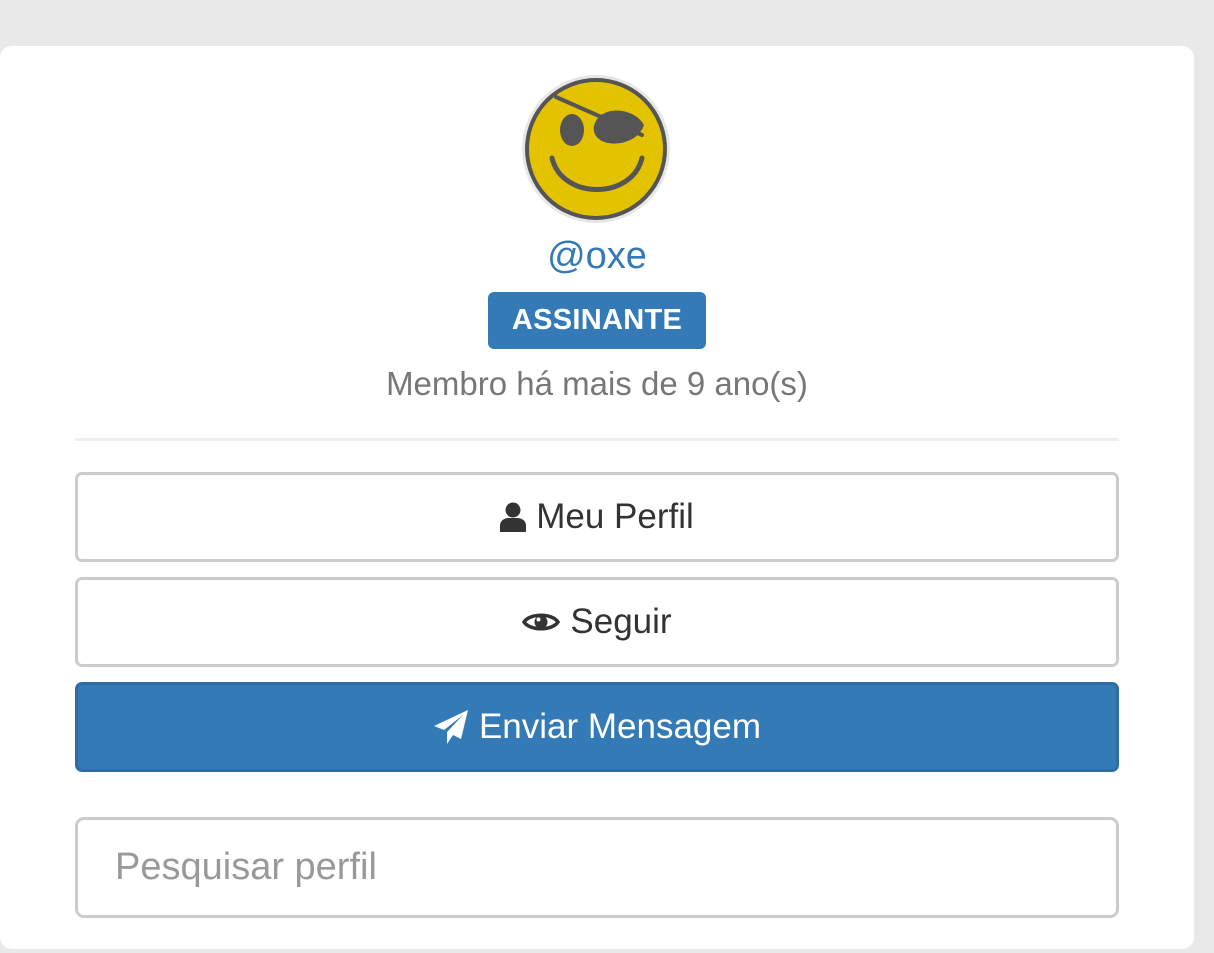 The height and width of the screenshot is (953, 1214). I want to click on avatar, so click(596, 149).